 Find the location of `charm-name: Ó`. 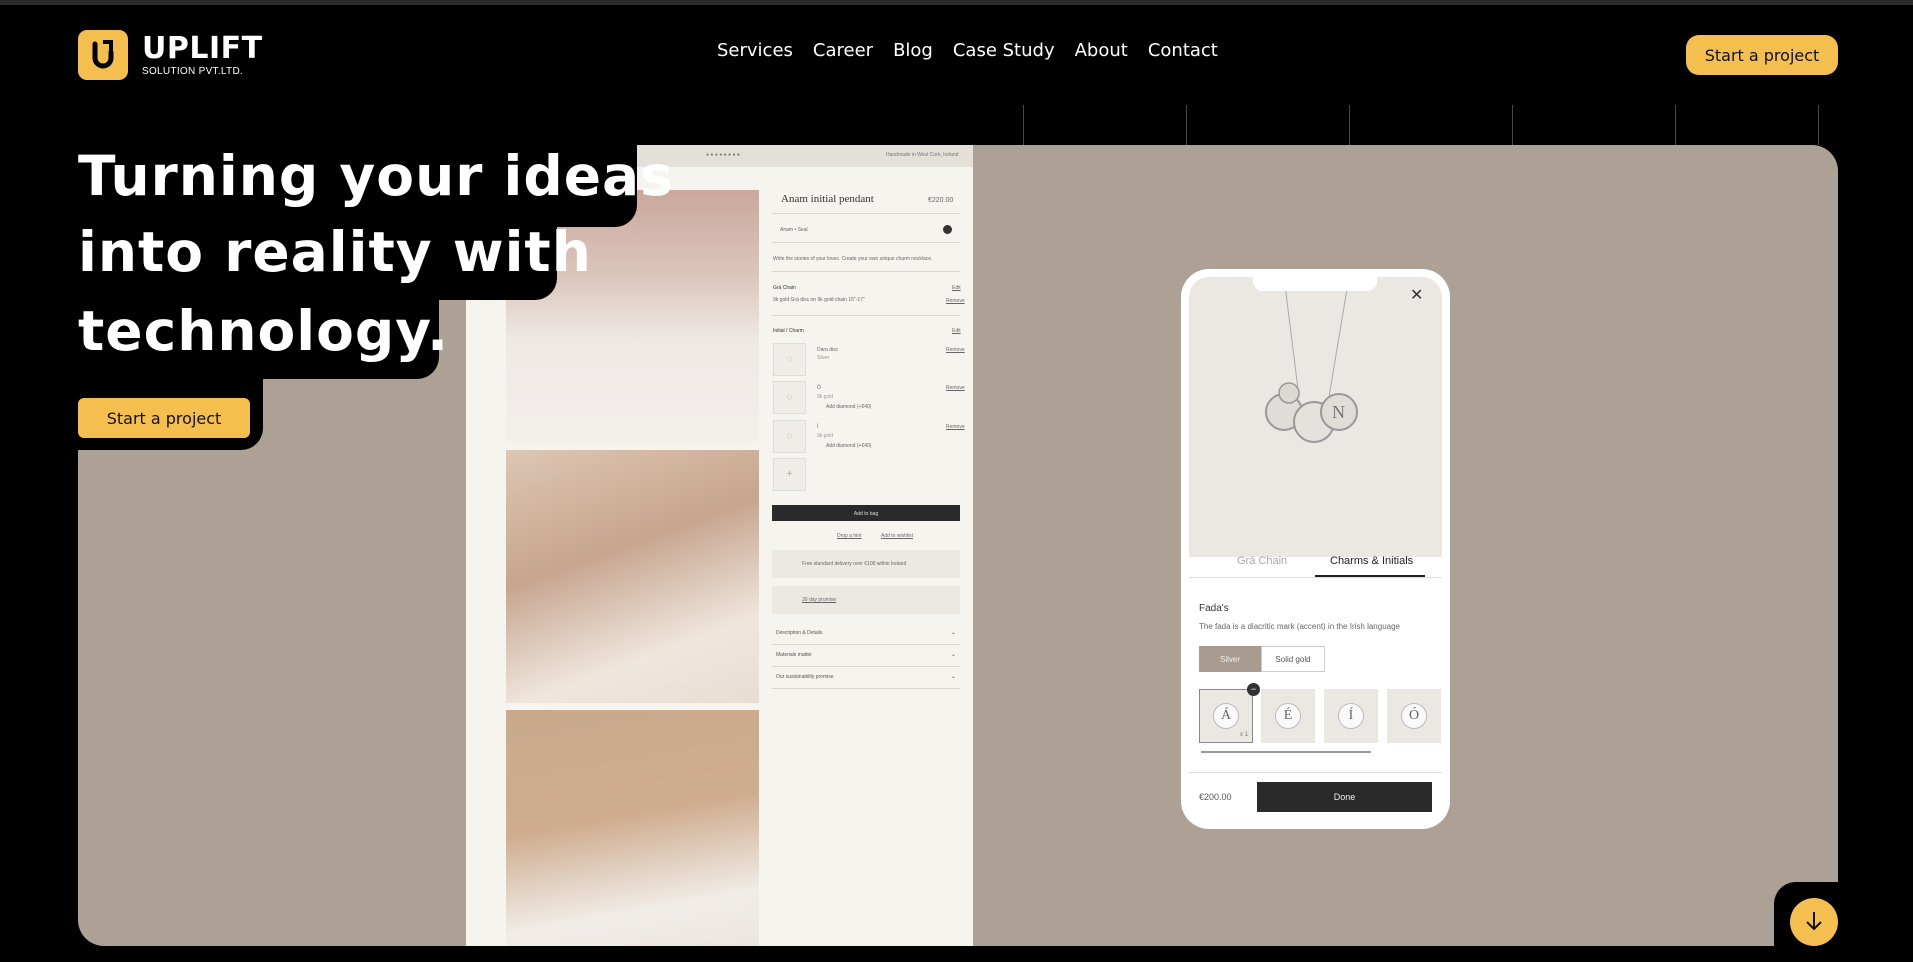

charm-name: Ó is located at coordinates (819, 388).